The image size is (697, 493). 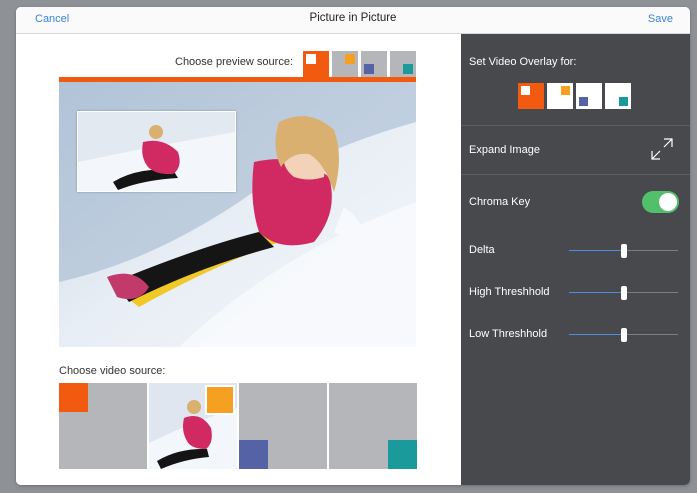 I want to click on high-threshold-label: High Threshhold, so click(x=509, y=292).